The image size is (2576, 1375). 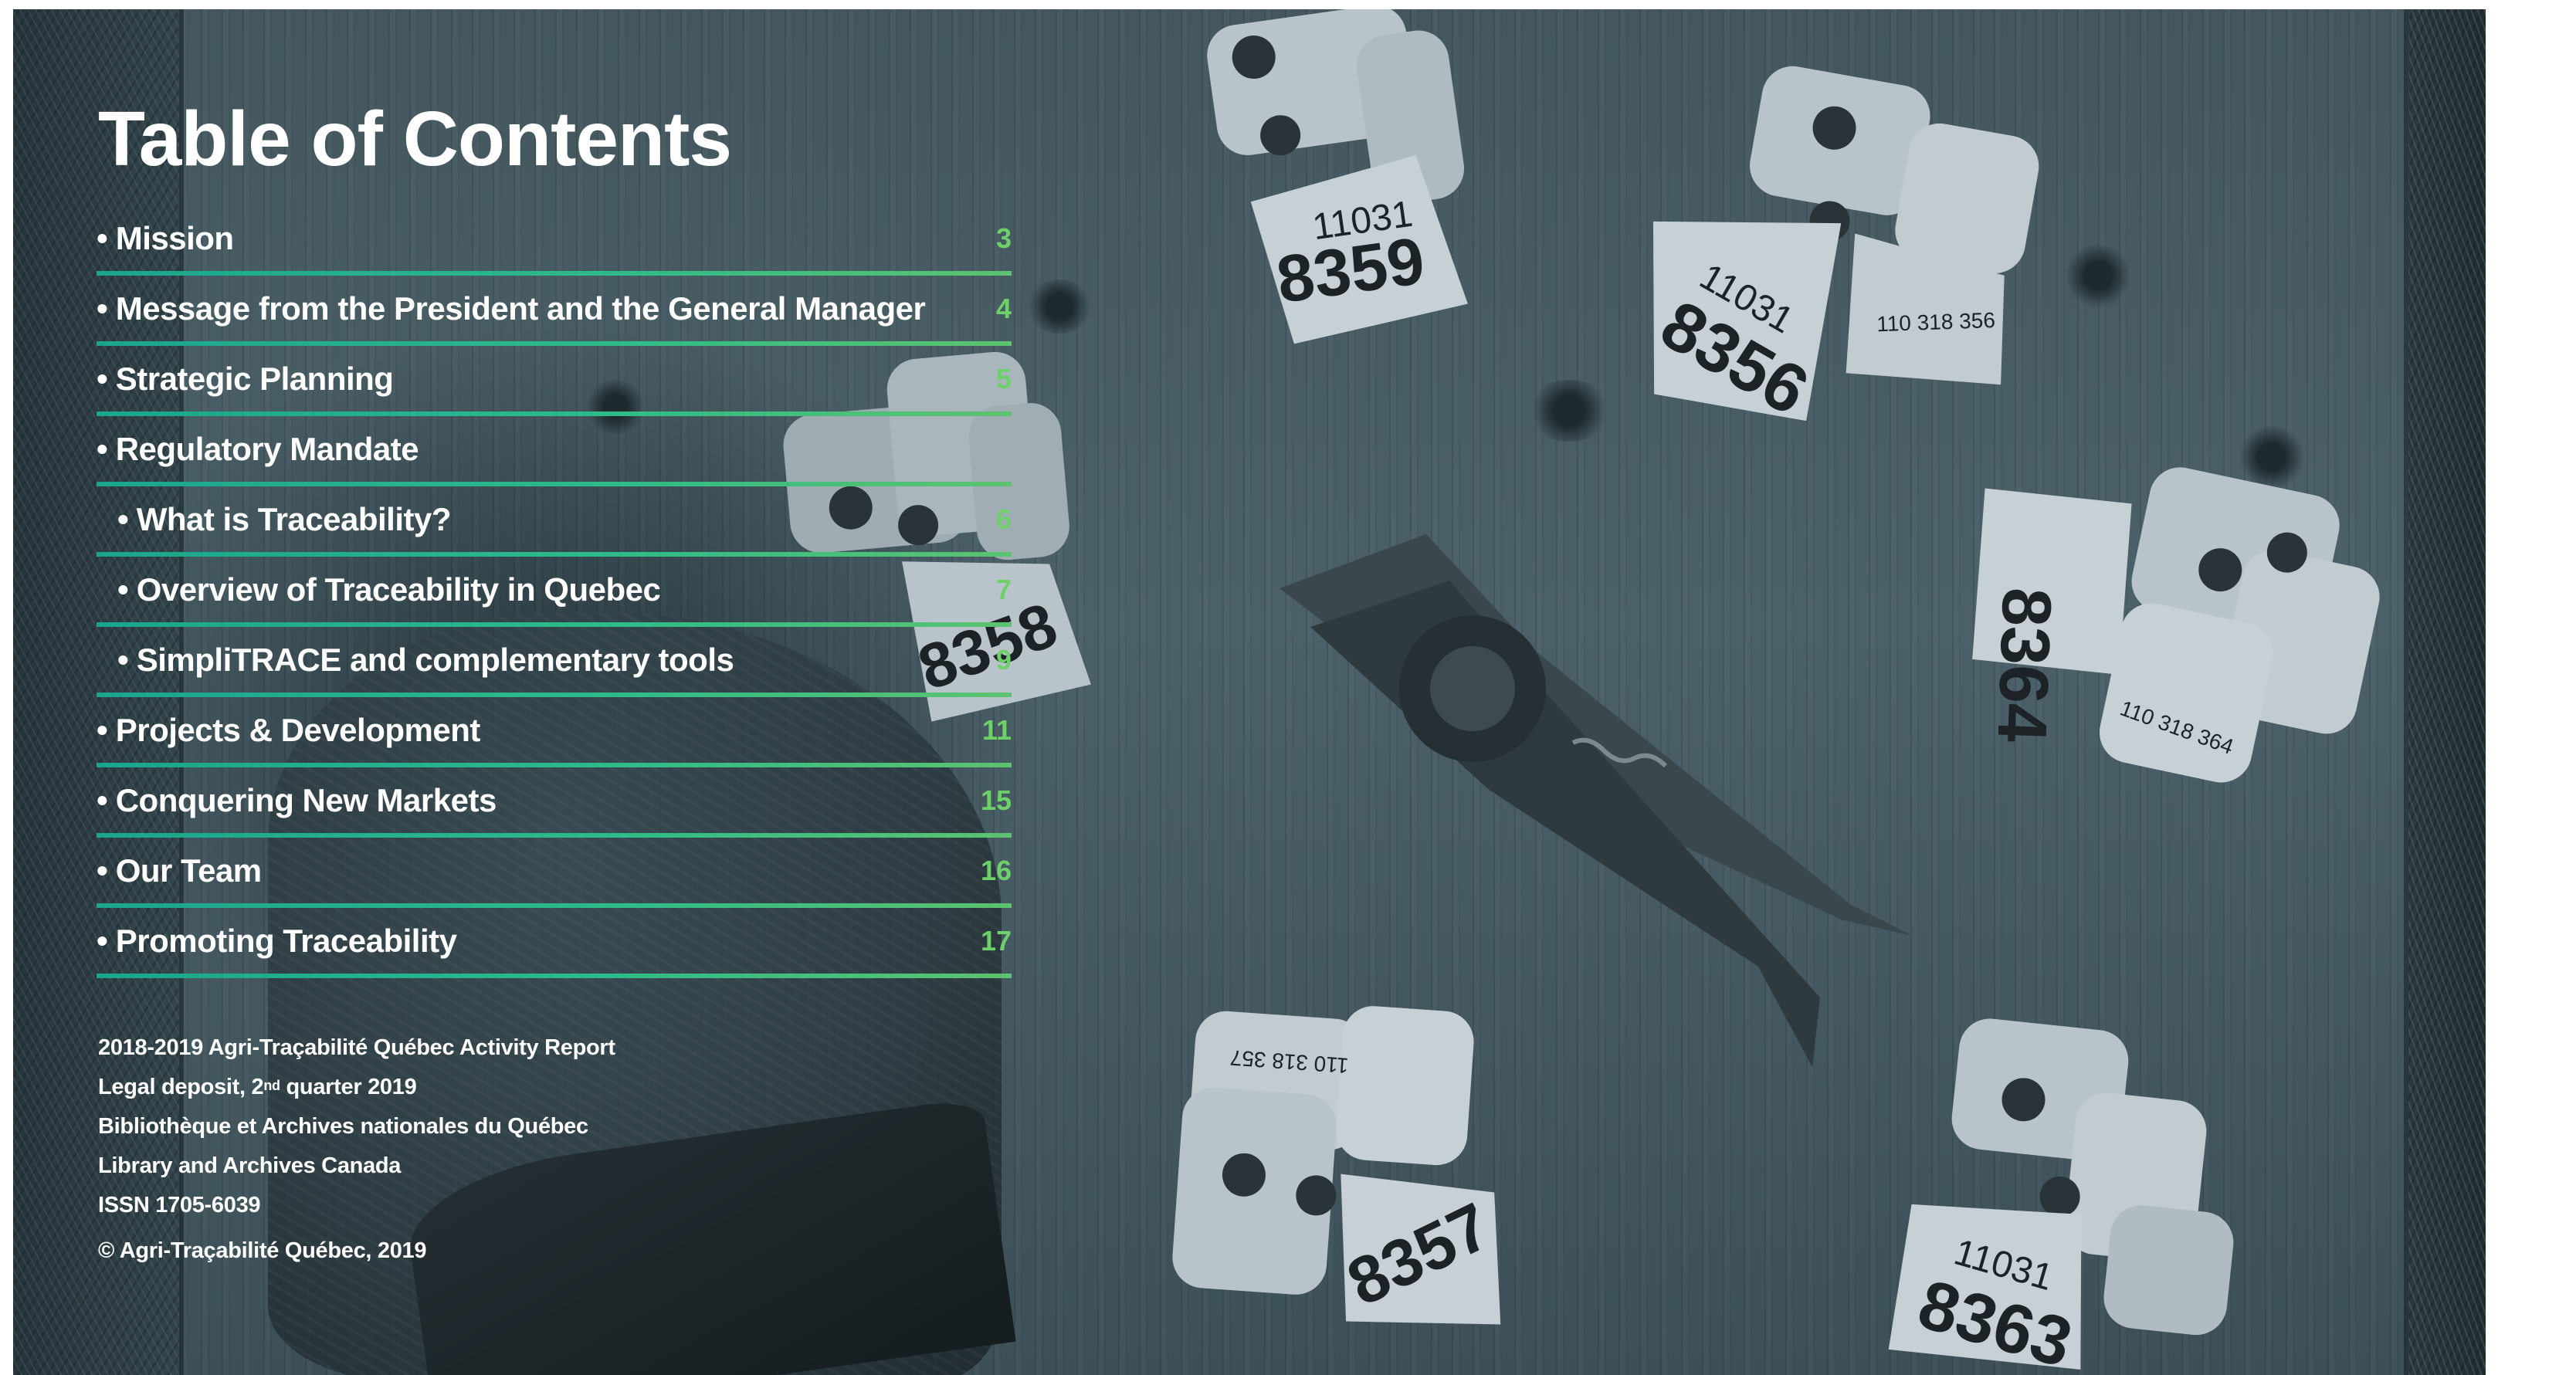 What do you see at coordinates (348, 1087) in the screenshot?
I see `legal-deposit-suffix: quarter 2019` at bounding box center [348, 1087].